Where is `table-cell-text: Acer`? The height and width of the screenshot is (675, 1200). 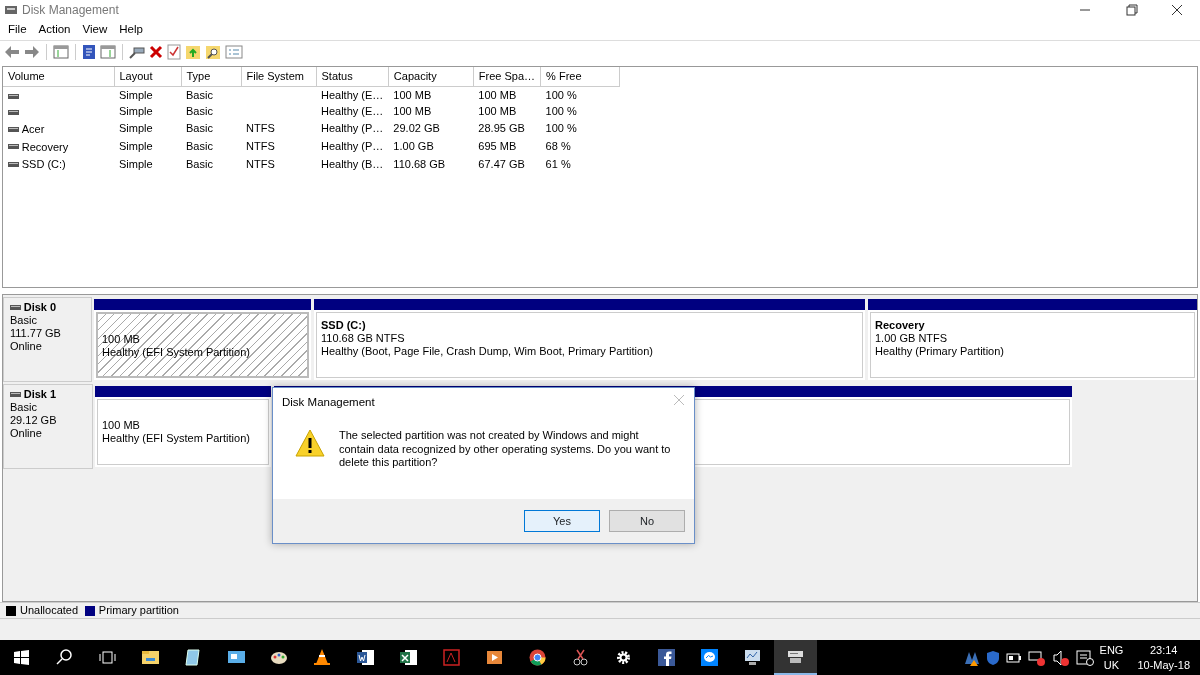
table-cell-text: Acer is located at coordinates (33, 129).